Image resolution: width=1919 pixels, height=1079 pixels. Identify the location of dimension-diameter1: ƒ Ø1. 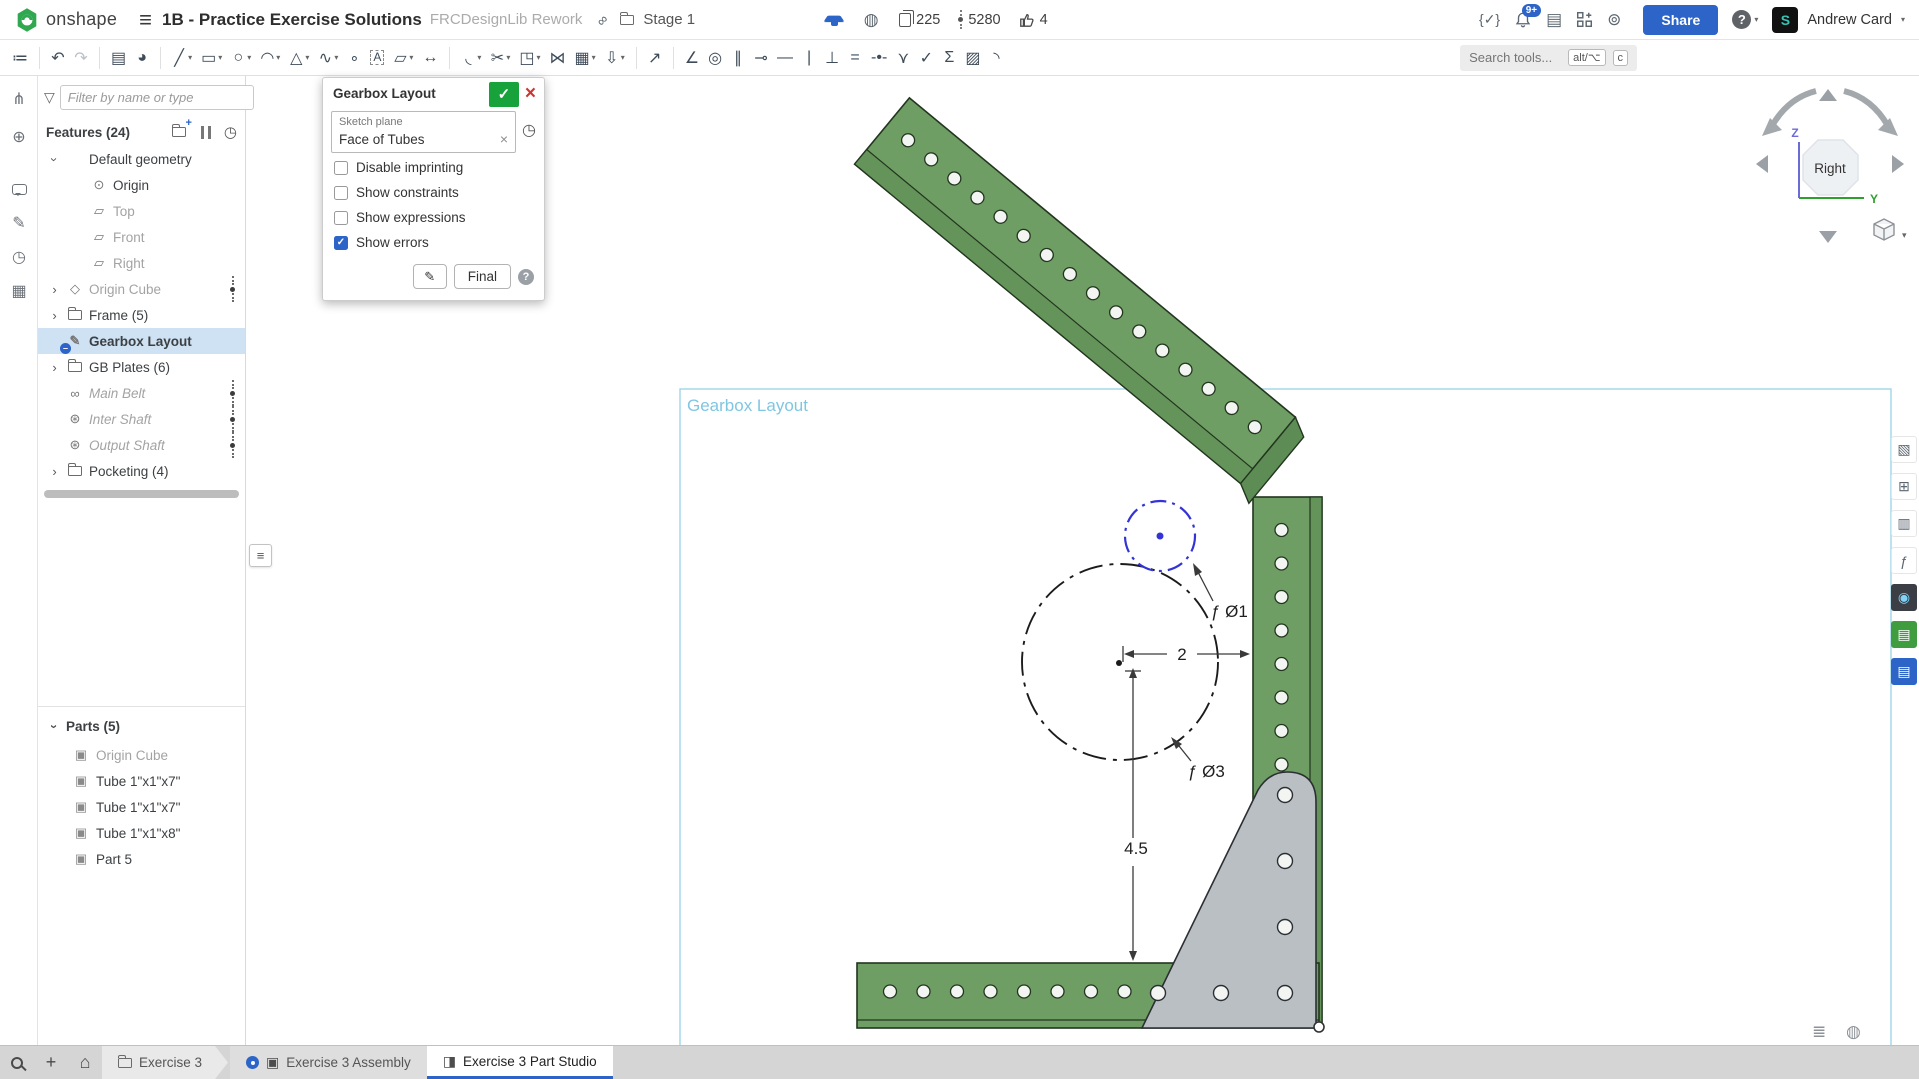
(1220, 592).